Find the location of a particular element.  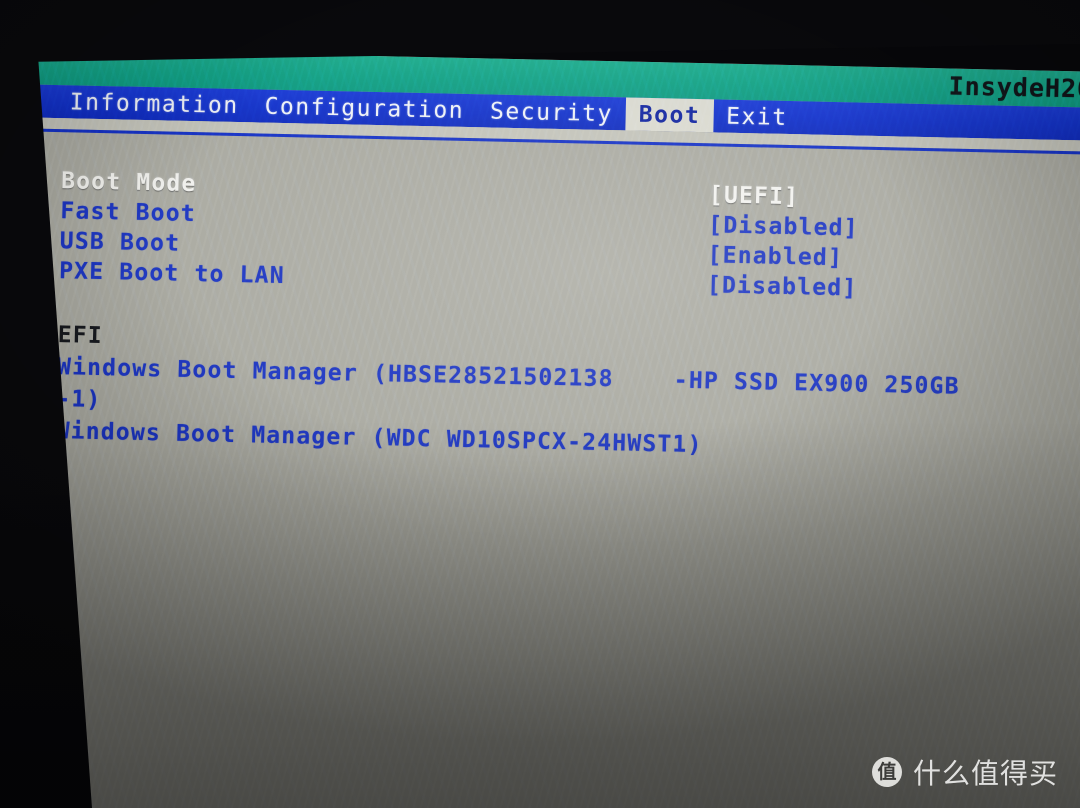

menu-left-spacer is located at coordinates (32, 101).